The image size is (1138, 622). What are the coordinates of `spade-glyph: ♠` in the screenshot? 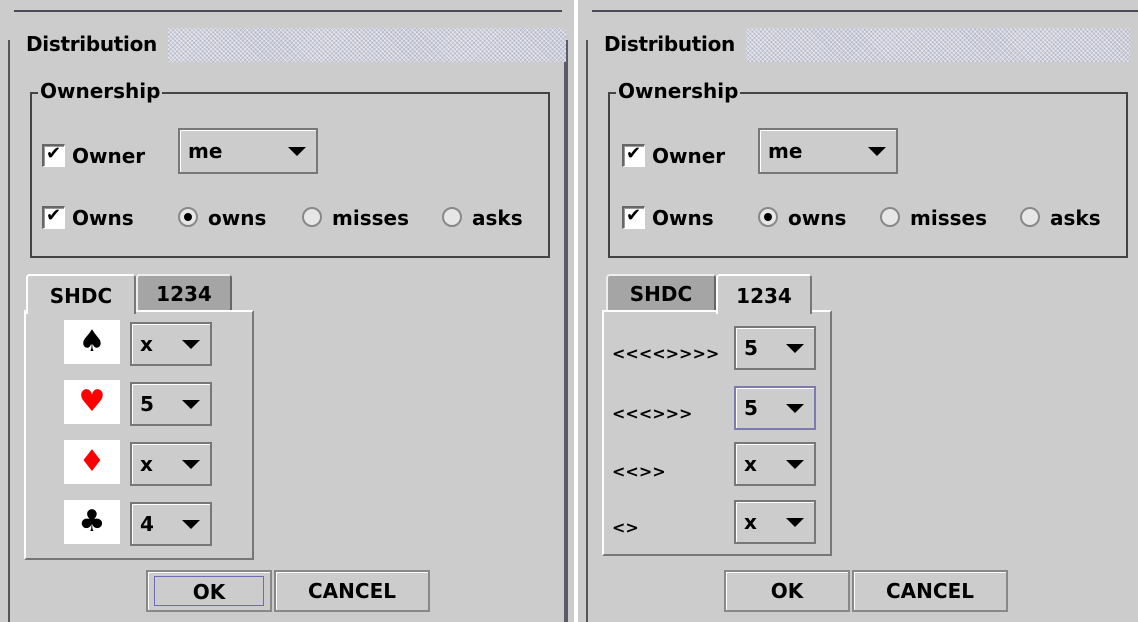 It's located at (92, 341).